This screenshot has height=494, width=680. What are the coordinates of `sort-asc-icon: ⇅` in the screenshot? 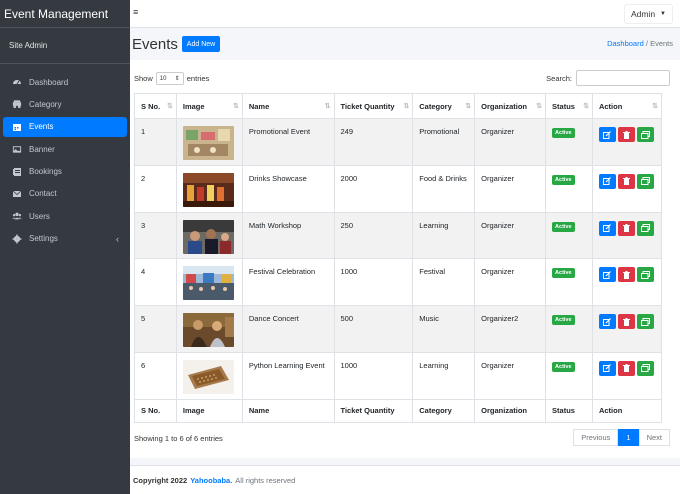 It's located at (169, 106).